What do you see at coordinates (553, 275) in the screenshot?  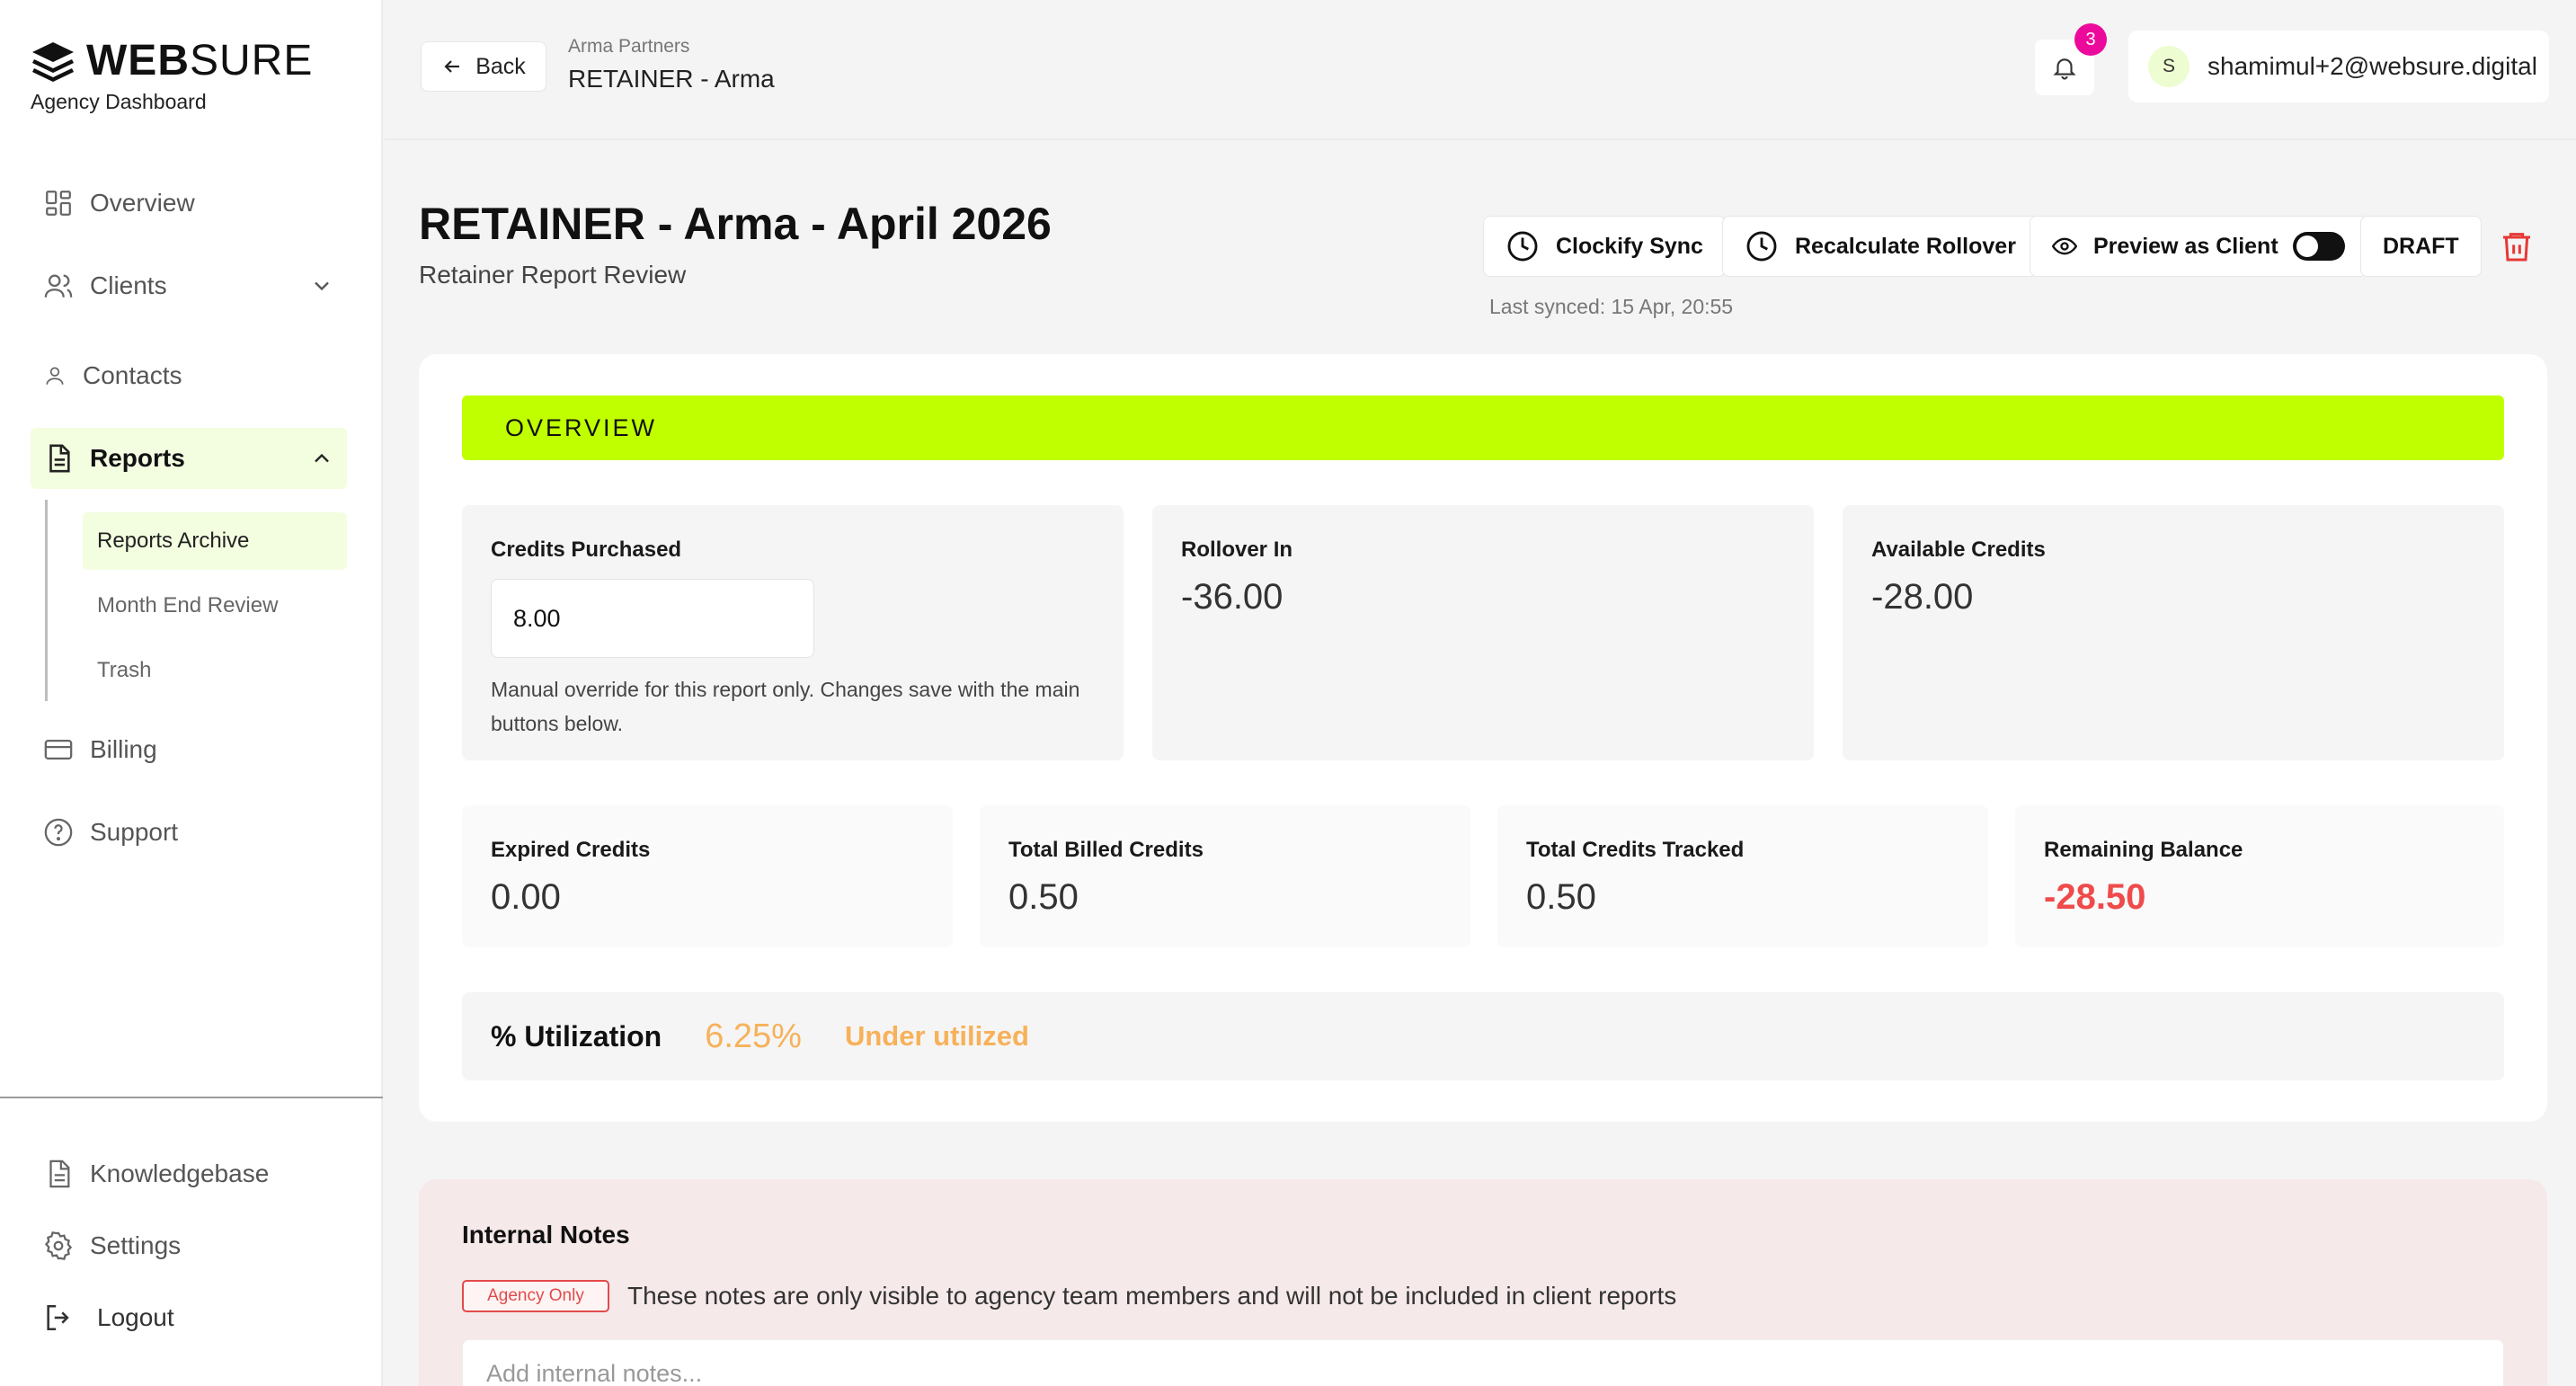 I see `page-subtitle: Retainer Report Review` at bounding box center [553, 275].